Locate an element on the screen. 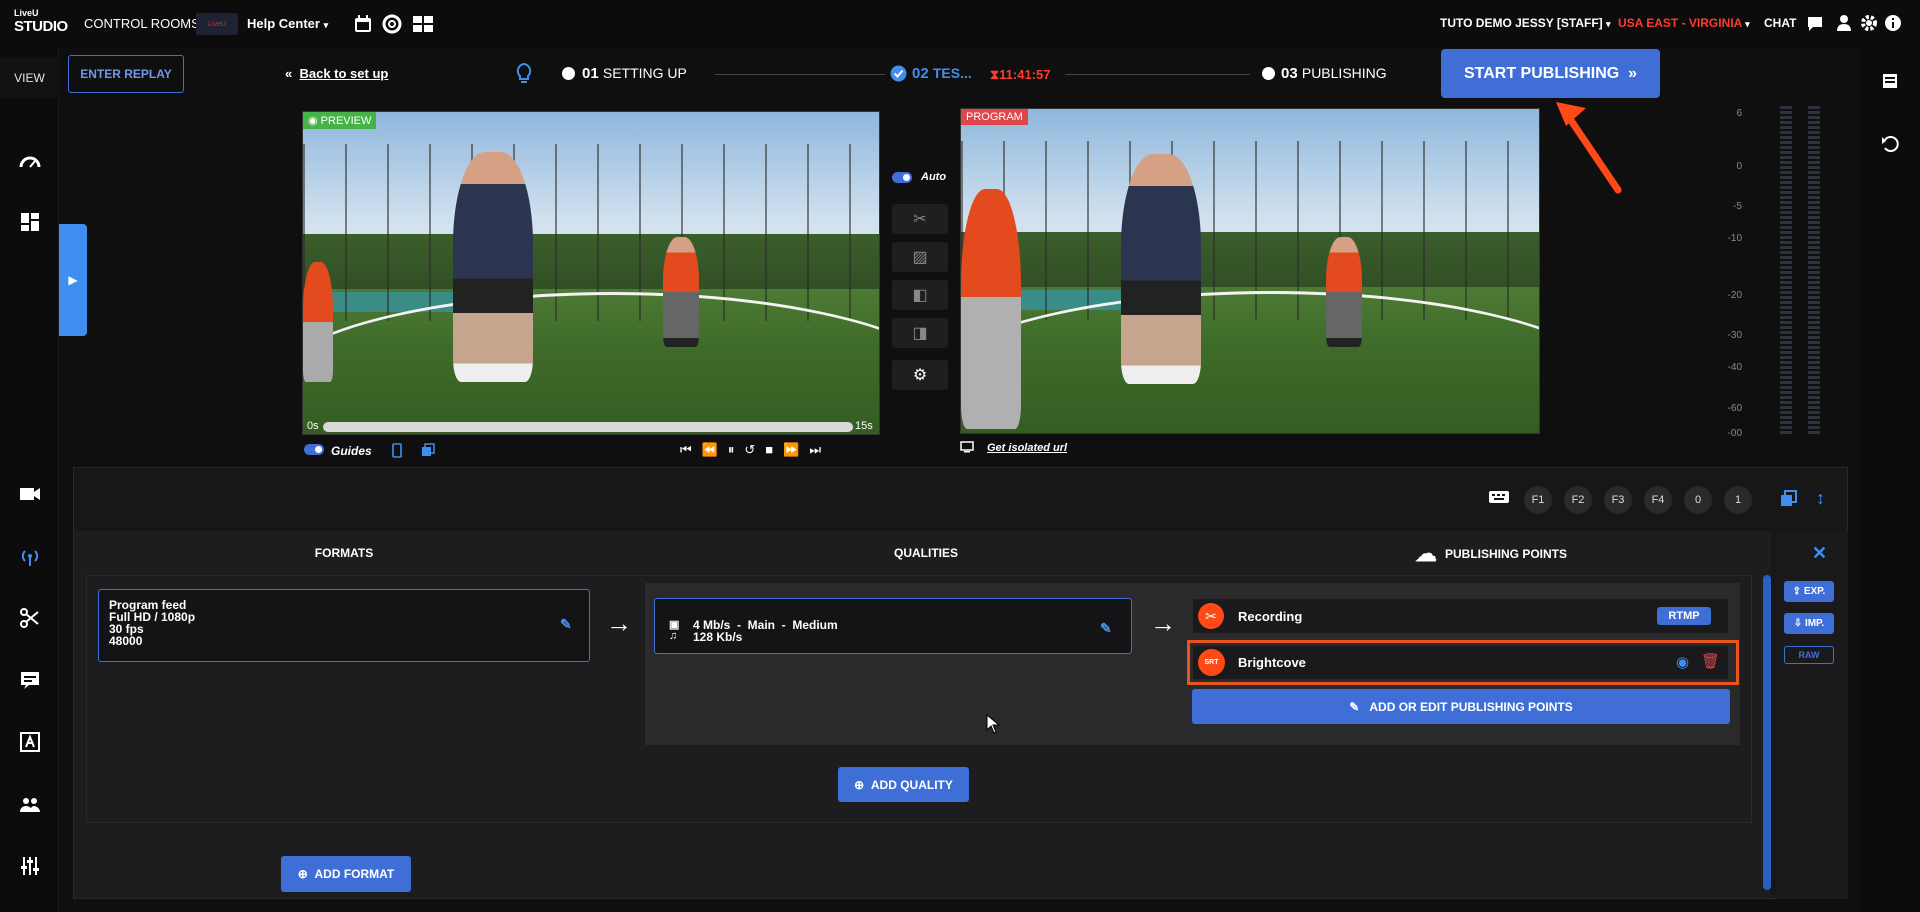 The image size is (1920, 912). dashboard-icon is located at coordinates (30, 162).